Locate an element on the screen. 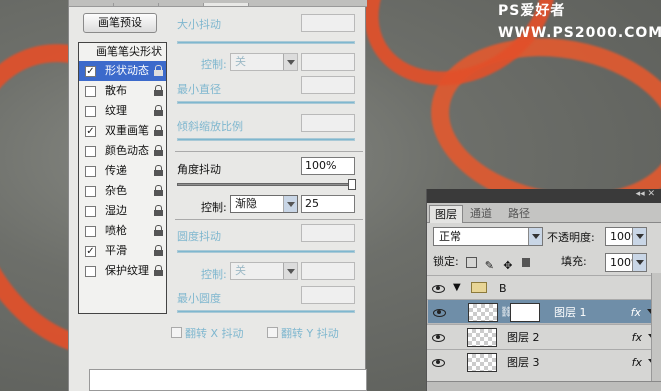  tilt-scale-slider is located at coordinates (266, 139).